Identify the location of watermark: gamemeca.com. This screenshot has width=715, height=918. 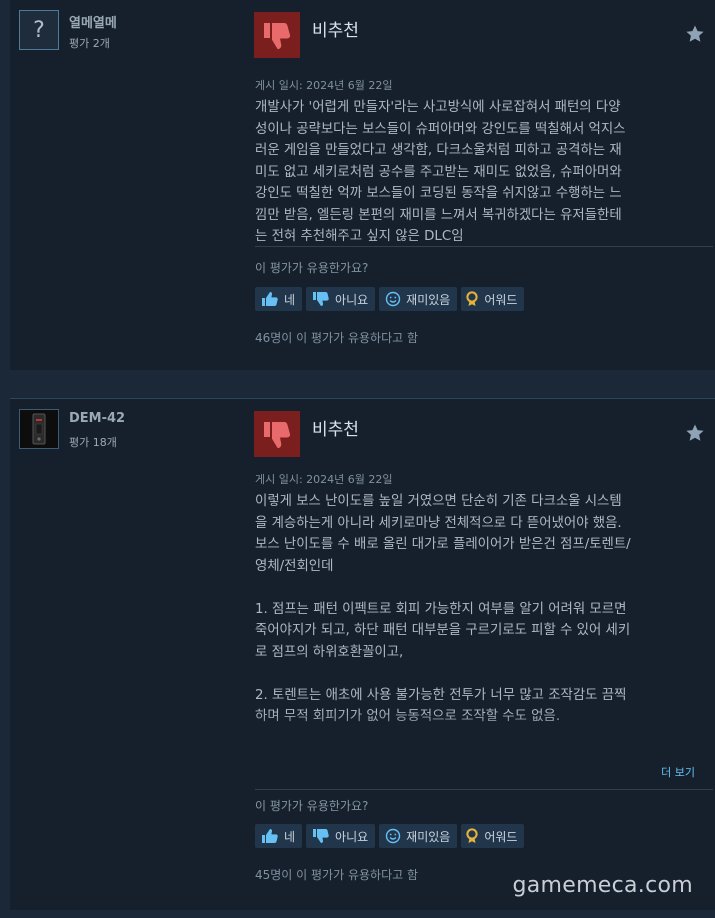
(602, 885).